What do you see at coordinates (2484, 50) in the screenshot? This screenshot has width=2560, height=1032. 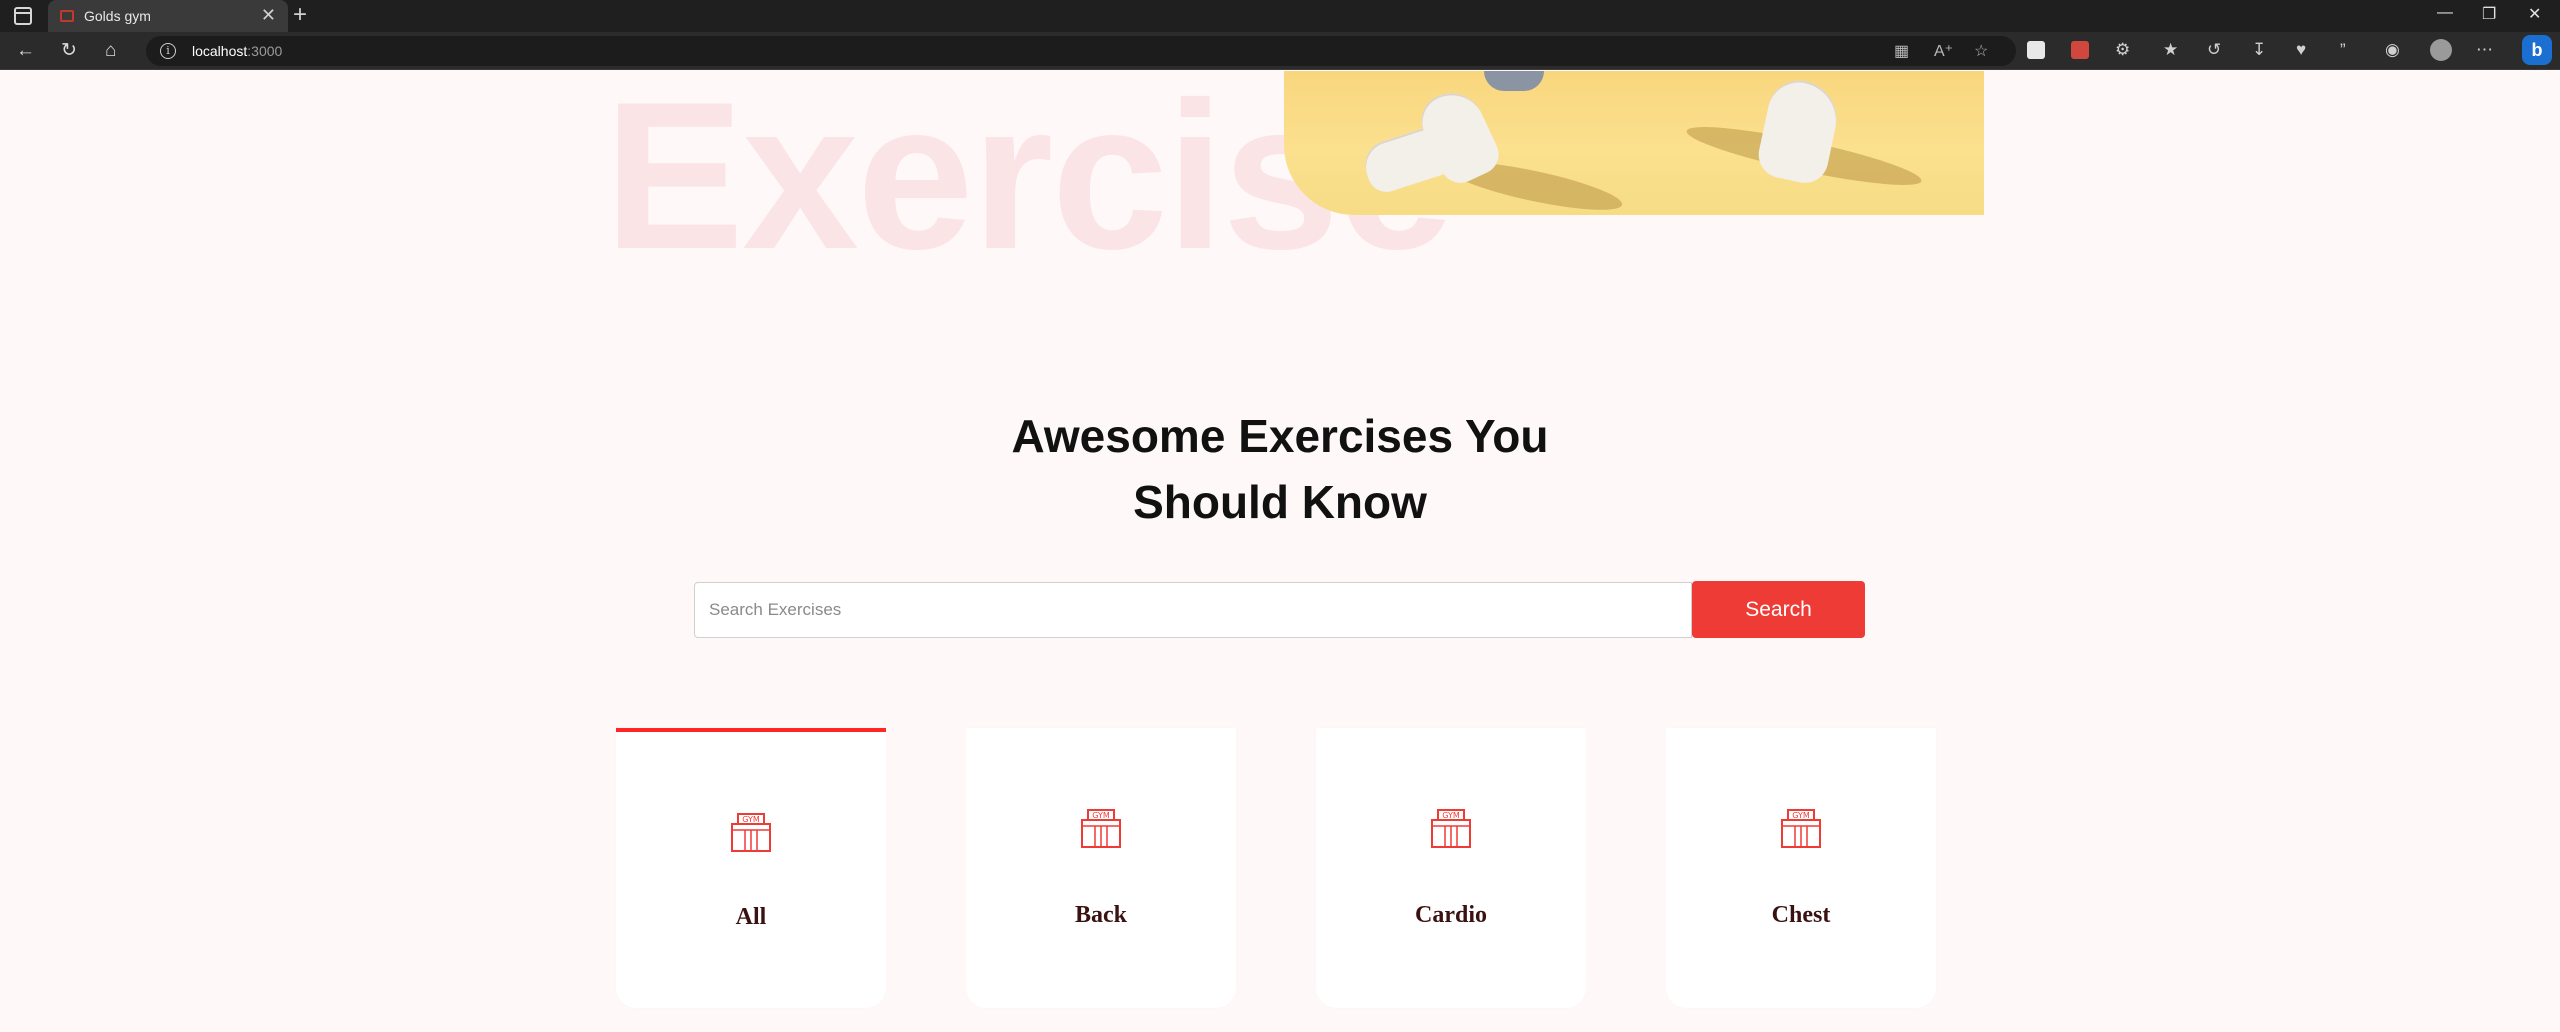 I see `more-menu-icon: ⋯` at bounding box center [2484, 50].